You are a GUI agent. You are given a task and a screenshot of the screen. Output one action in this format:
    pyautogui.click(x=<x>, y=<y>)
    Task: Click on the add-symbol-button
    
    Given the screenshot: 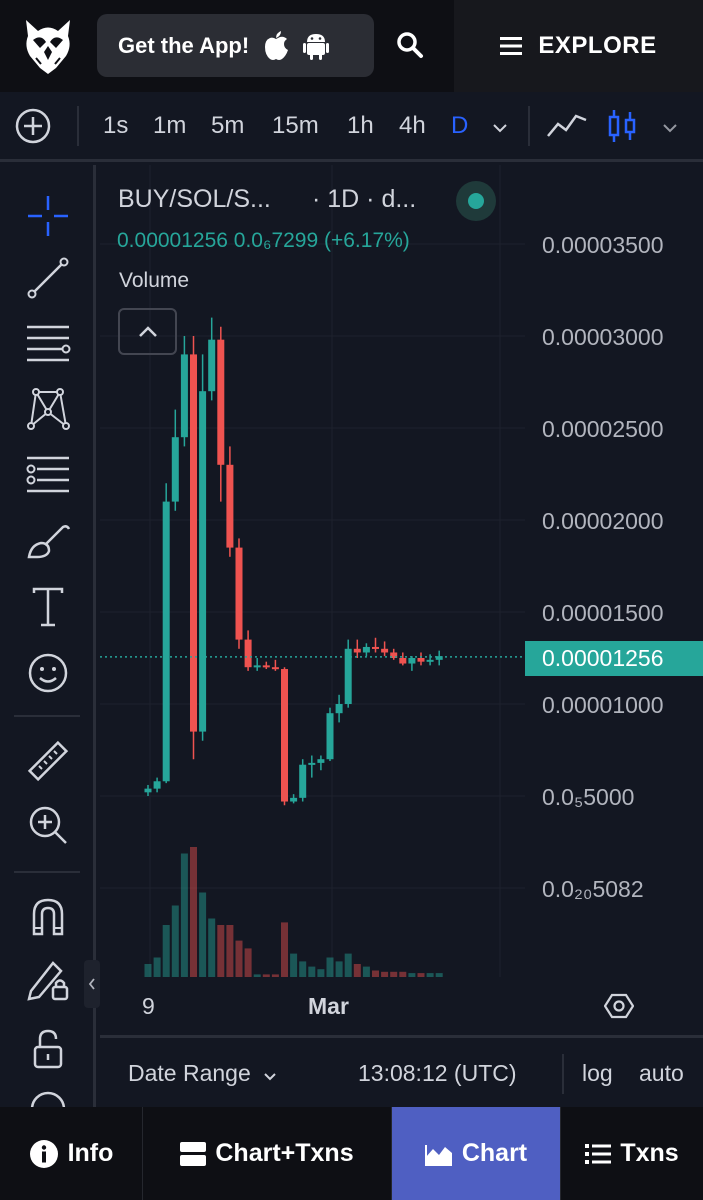 What is the action you would take?
    pyautogui.click(x=33, y=128)
    